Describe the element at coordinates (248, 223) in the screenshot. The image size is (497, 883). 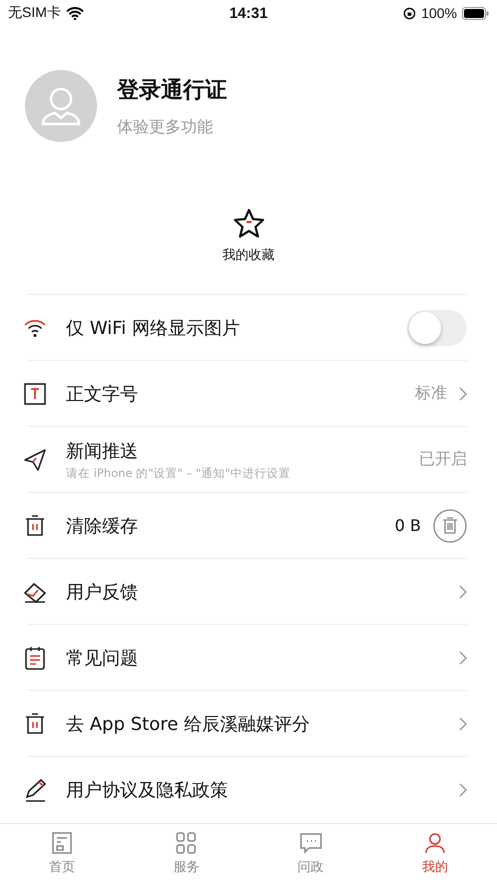
I see `star-icon` at that location.